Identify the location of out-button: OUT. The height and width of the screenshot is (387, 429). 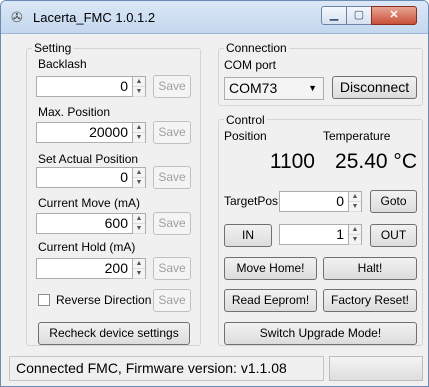
(393, 235).